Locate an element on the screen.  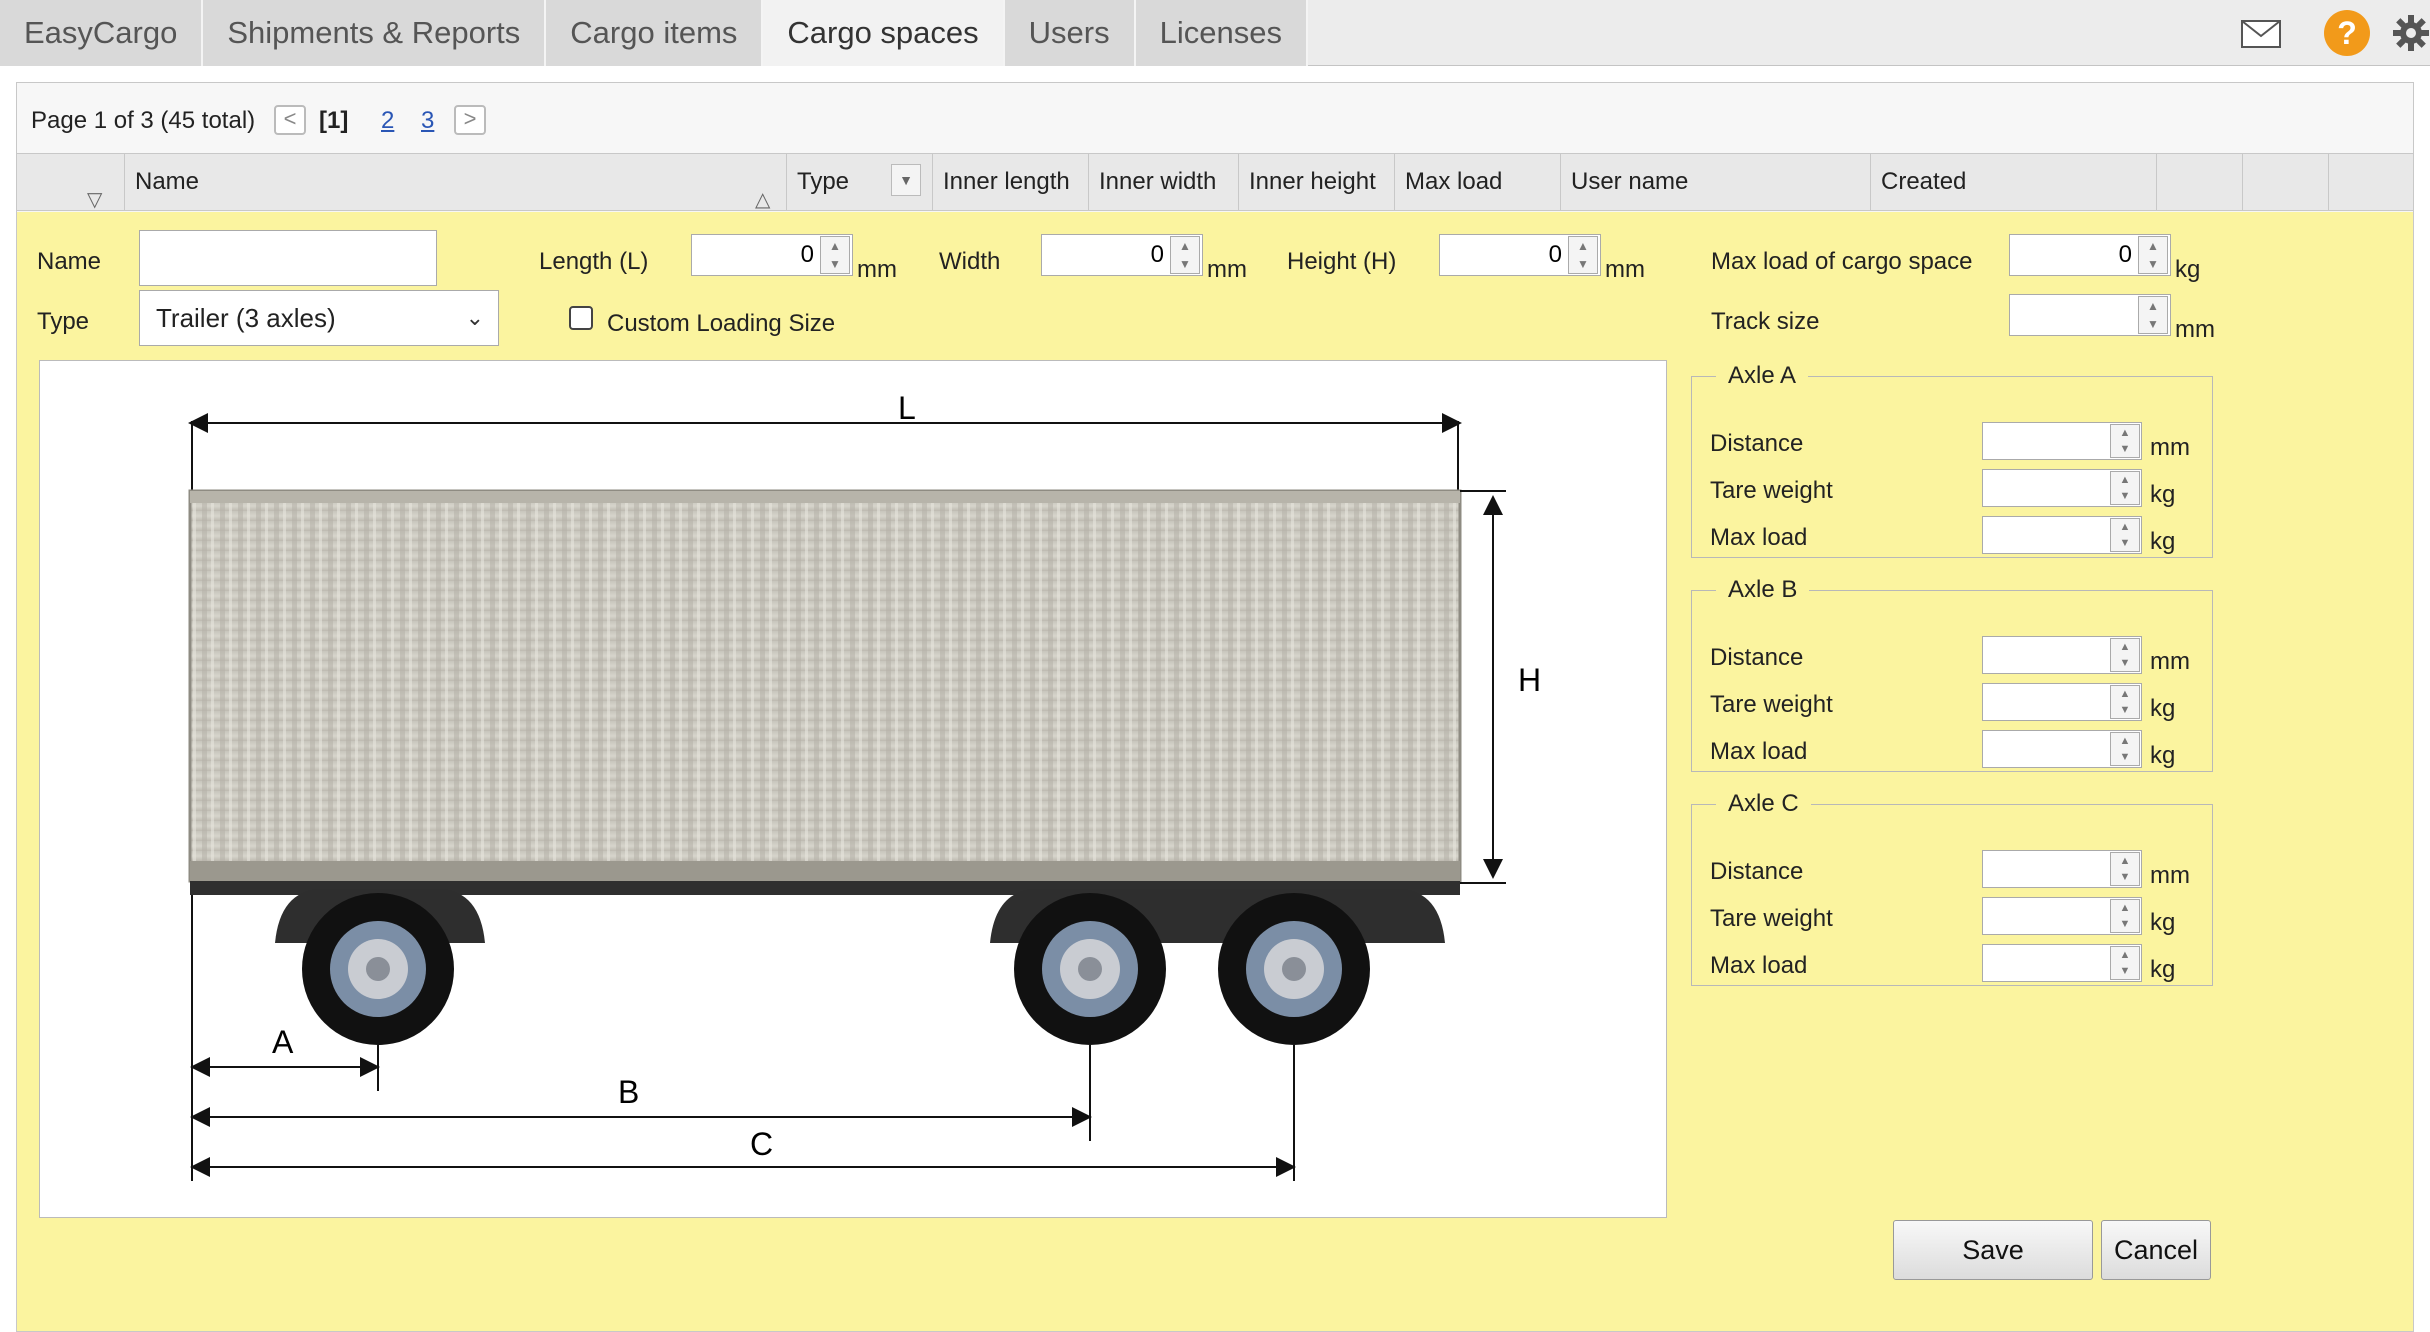
axle-c-tare-stepper: ▲ ▼ is located at coordinates (2125, 916).